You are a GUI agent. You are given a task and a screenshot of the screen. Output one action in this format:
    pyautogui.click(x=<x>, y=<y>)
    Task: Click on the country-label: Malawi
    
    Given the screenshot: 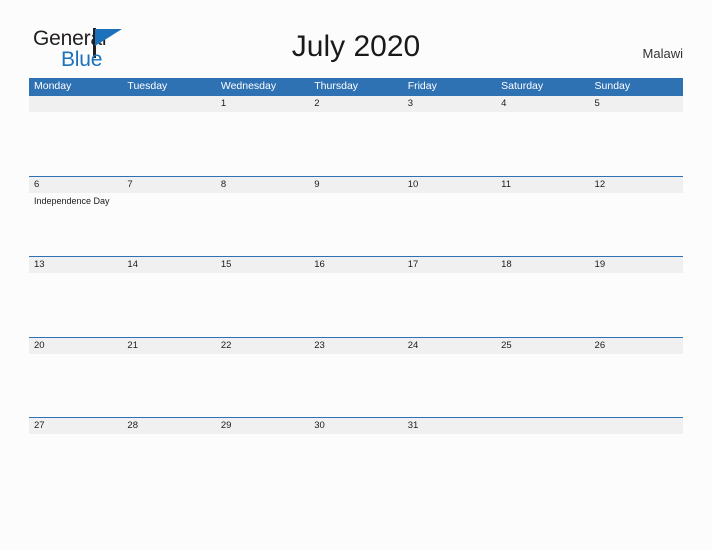 What is the action you would take?
    pyautogui.click(x=662, y=53)
    